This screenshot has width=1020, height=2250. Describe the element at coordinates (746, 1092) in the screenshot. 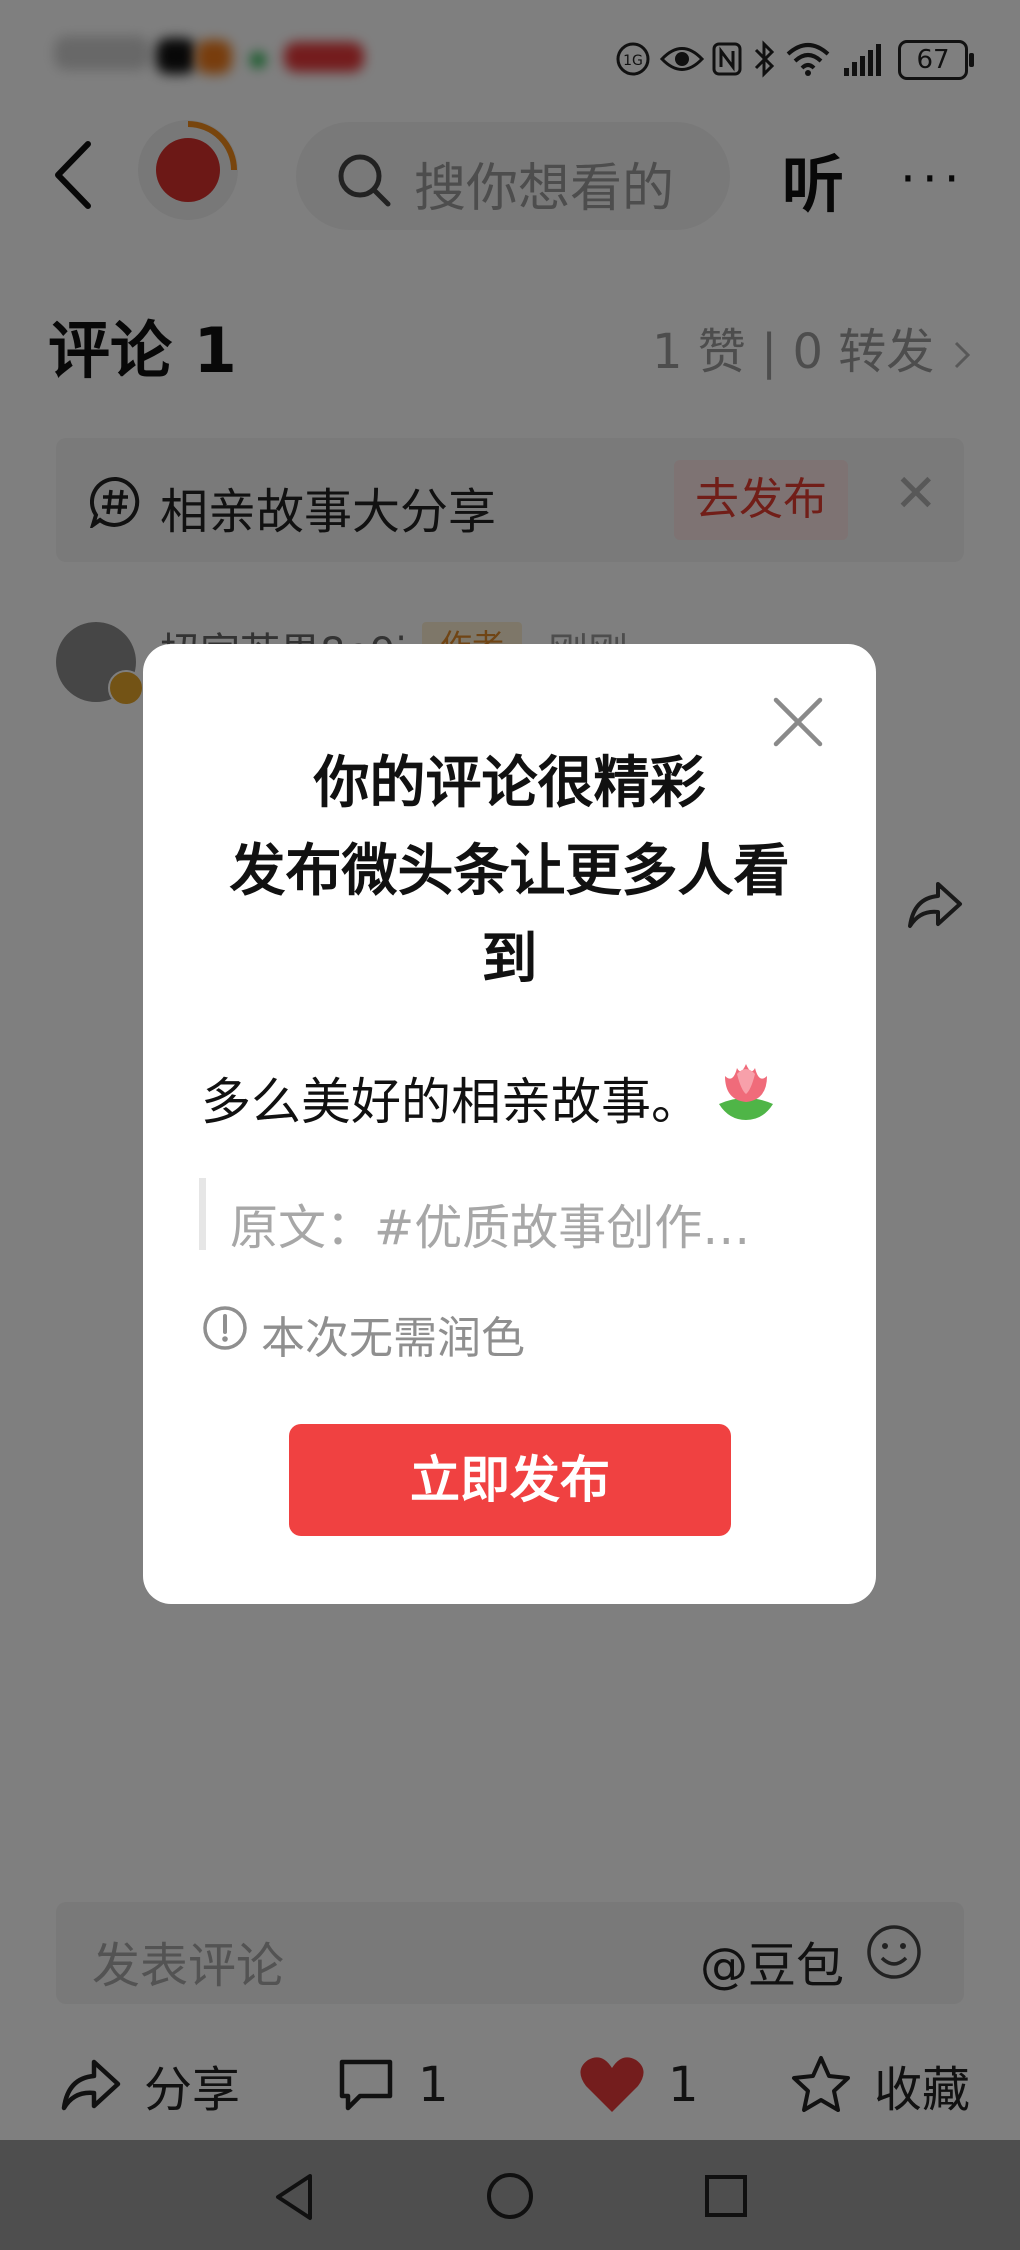

I see `tulip-emoji-icon` at that location.